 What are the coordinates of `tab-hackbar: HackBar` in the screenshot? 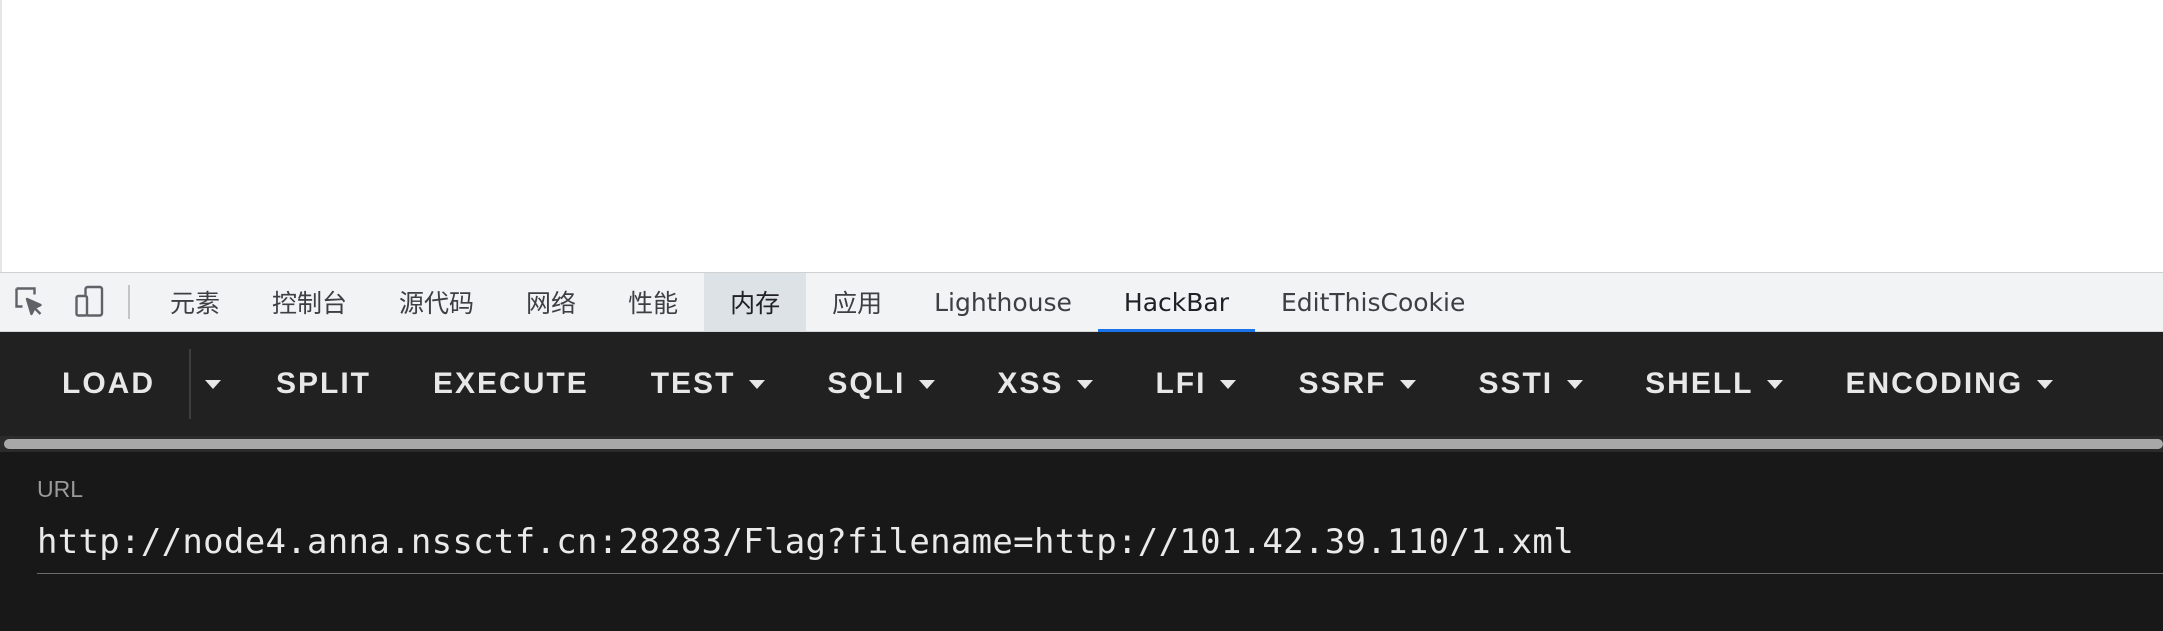 It's located at (1176, 302).